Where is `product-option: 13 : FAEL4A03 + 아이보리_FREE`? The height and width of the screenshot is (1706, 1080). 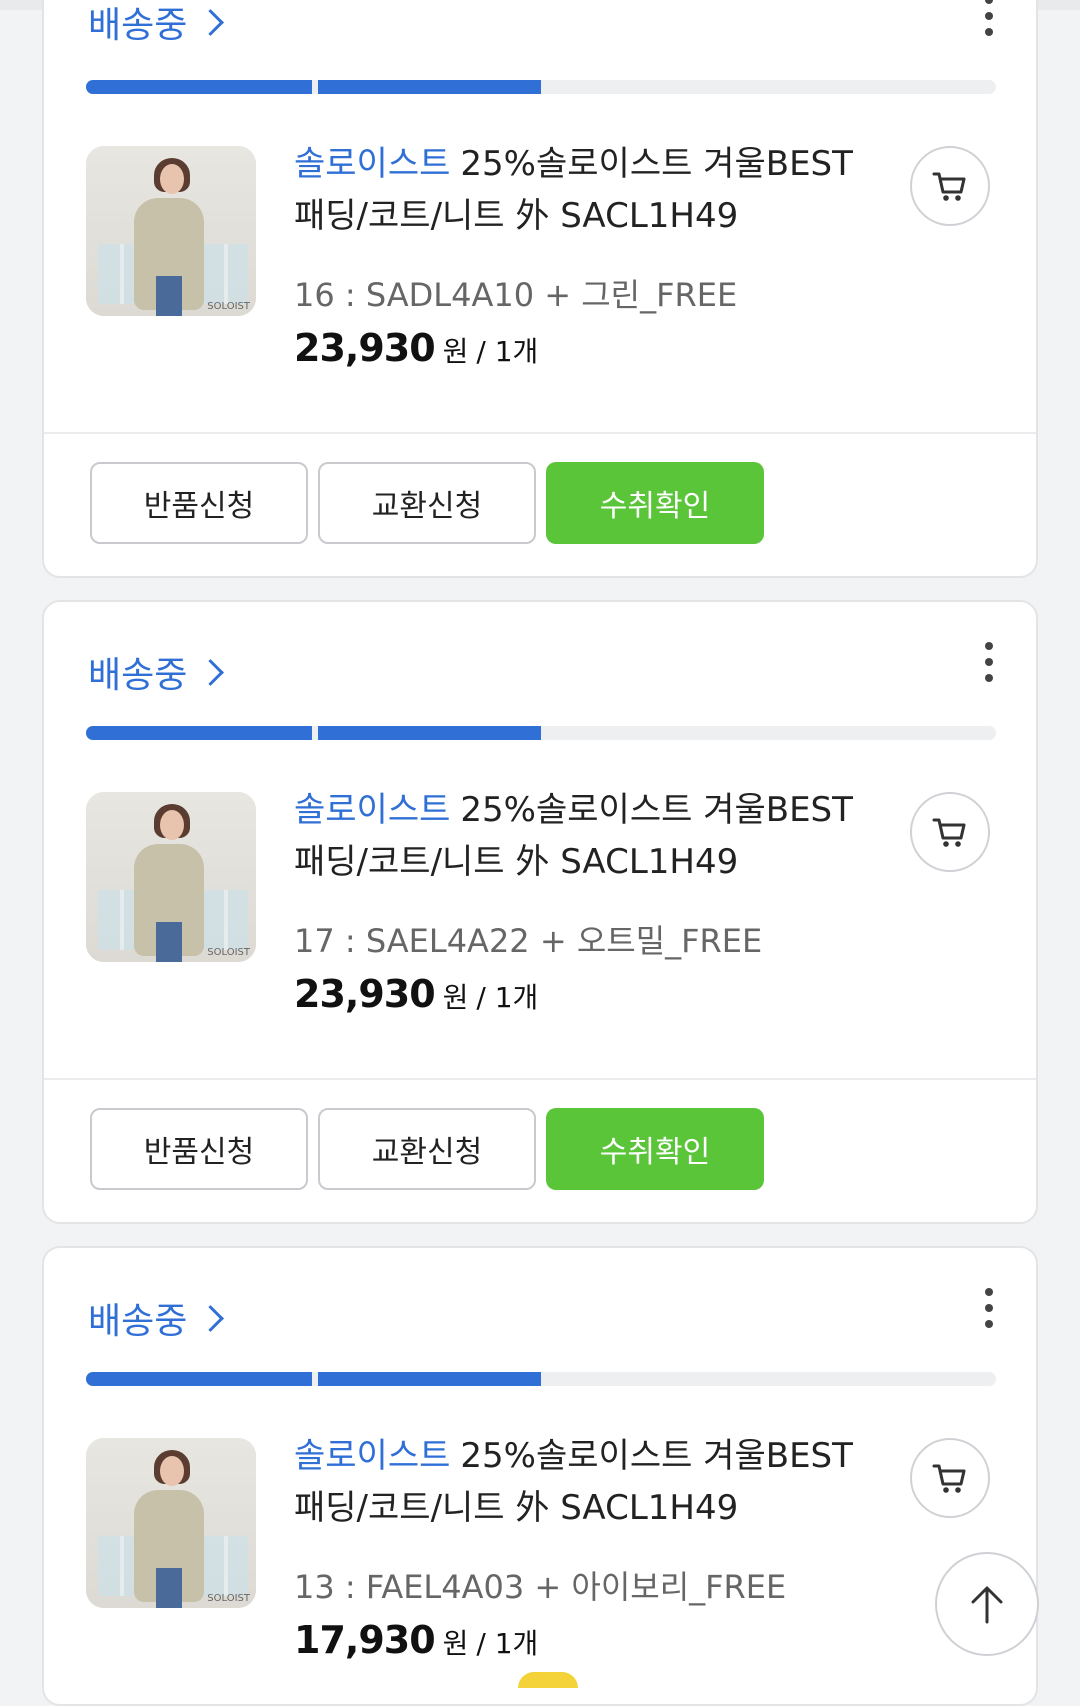
product-option: 13 : FAEL4A03 + 아이보리_FREE is located at coordinates (540, 1587).